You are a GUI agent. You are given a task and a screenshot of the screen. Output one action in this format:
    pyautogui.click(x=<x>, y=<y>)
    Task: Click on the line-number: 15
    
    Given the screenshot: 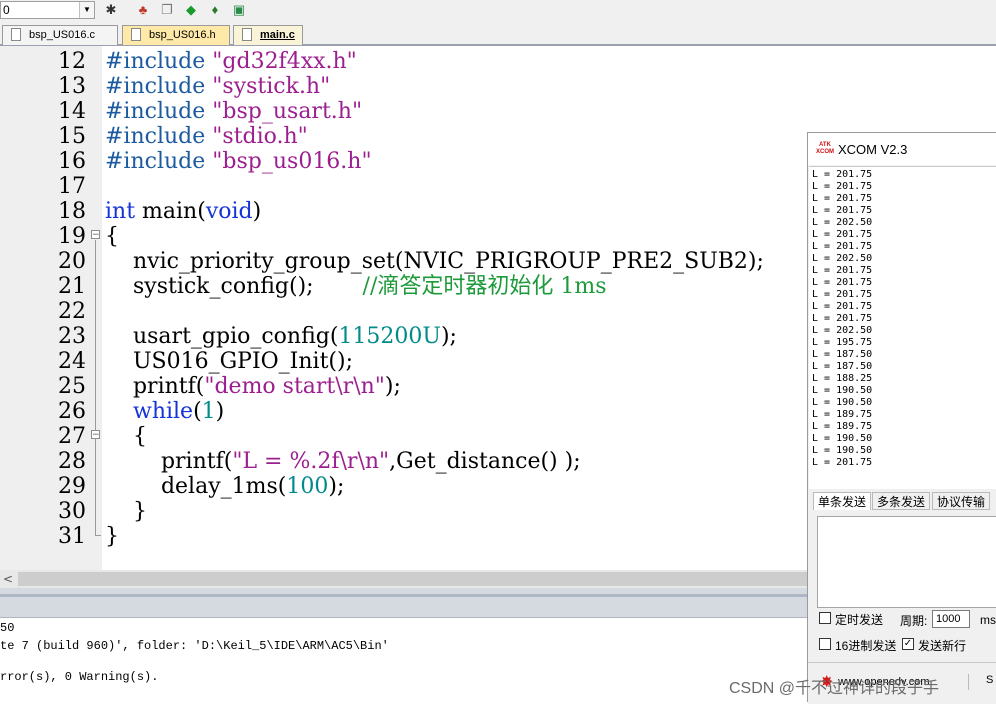 What is the action you would take?
    pyautogui.click(x=72, y=136)
    